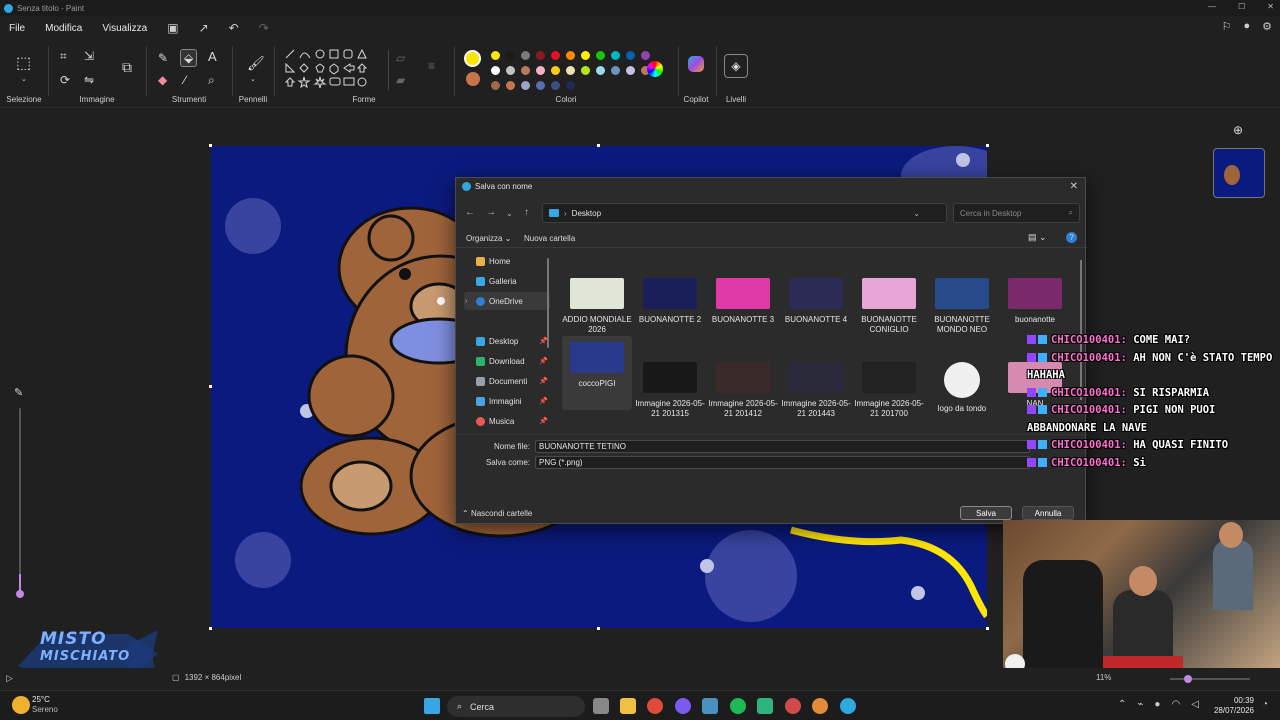 The width and height of the screenshot is (1280, 720). I want to click on pencil-icon: ✎, so click(163, 58).